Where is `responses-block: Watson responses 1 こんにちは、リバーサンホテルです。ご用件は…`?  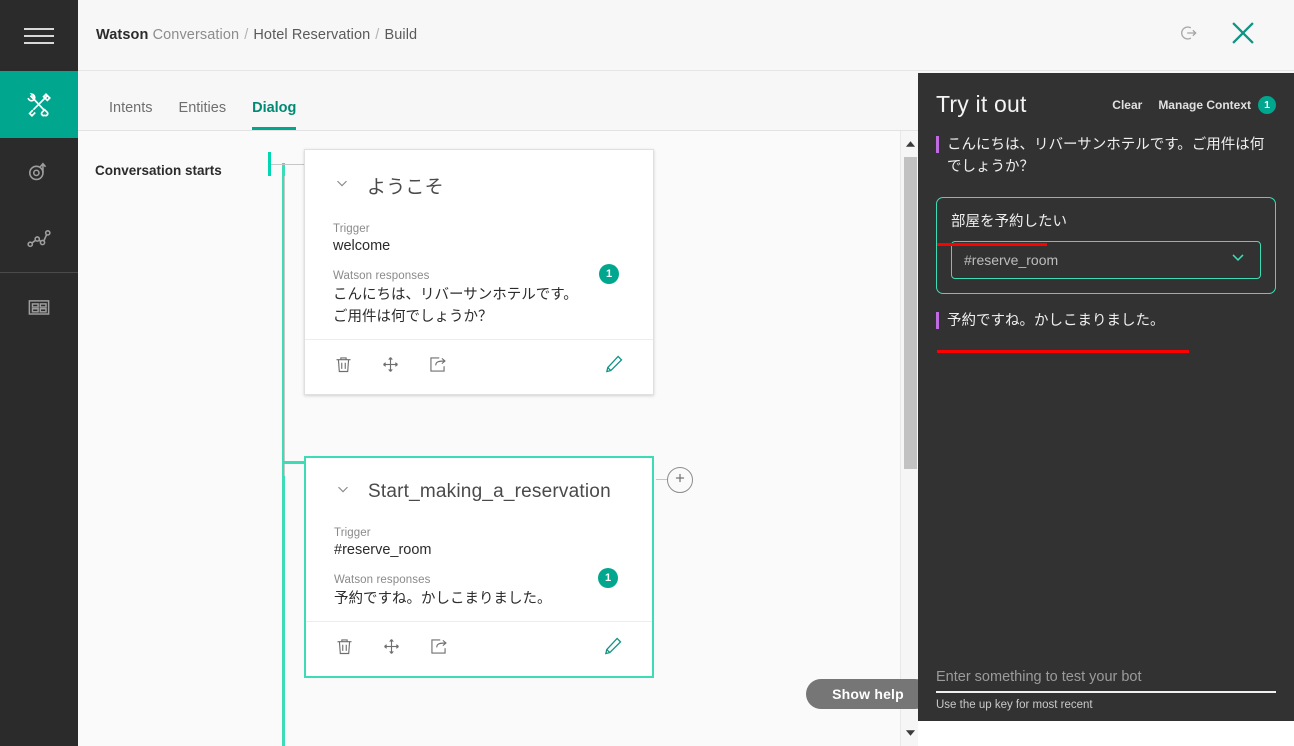
responses-block: Watson responses 1 こんにちは、リバーサンホテルです。ご用件は… is located at coordinates (479, 296).